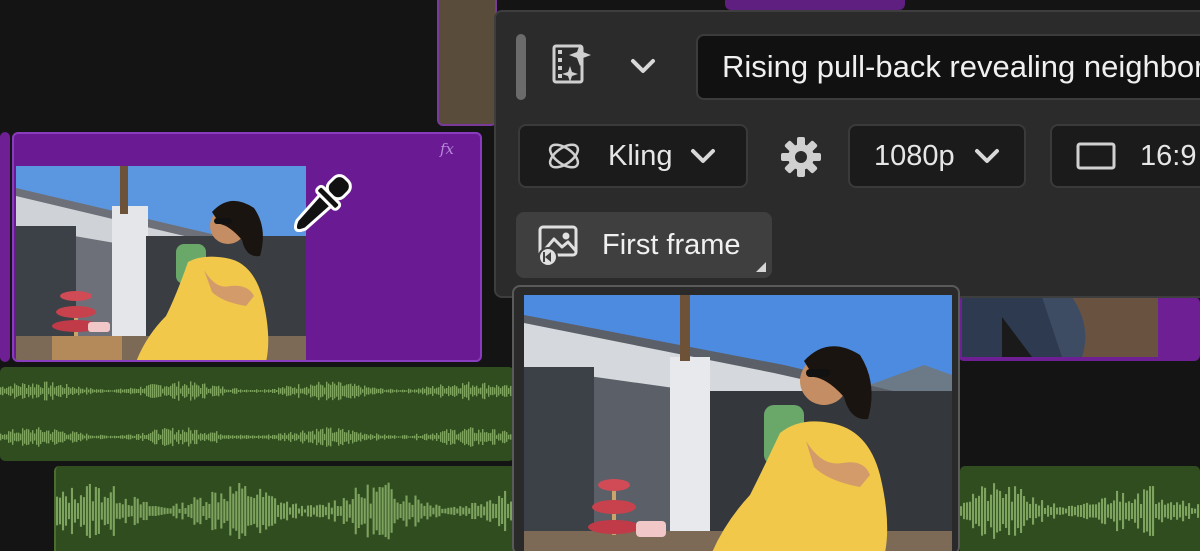  What do you see at coordinates (644, 245) in the screenshot?
I see `first-frame-button: First frame` at bounding box center [644, 245].